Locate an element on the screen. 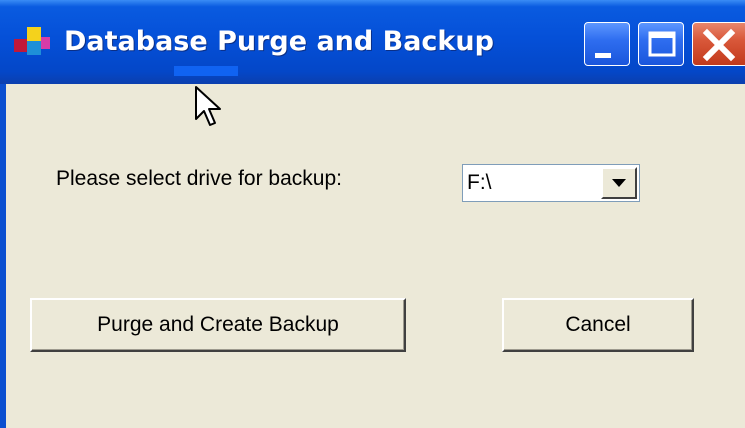 The image size is (745, 428). maximize-button is located at coordinates (661, 44).